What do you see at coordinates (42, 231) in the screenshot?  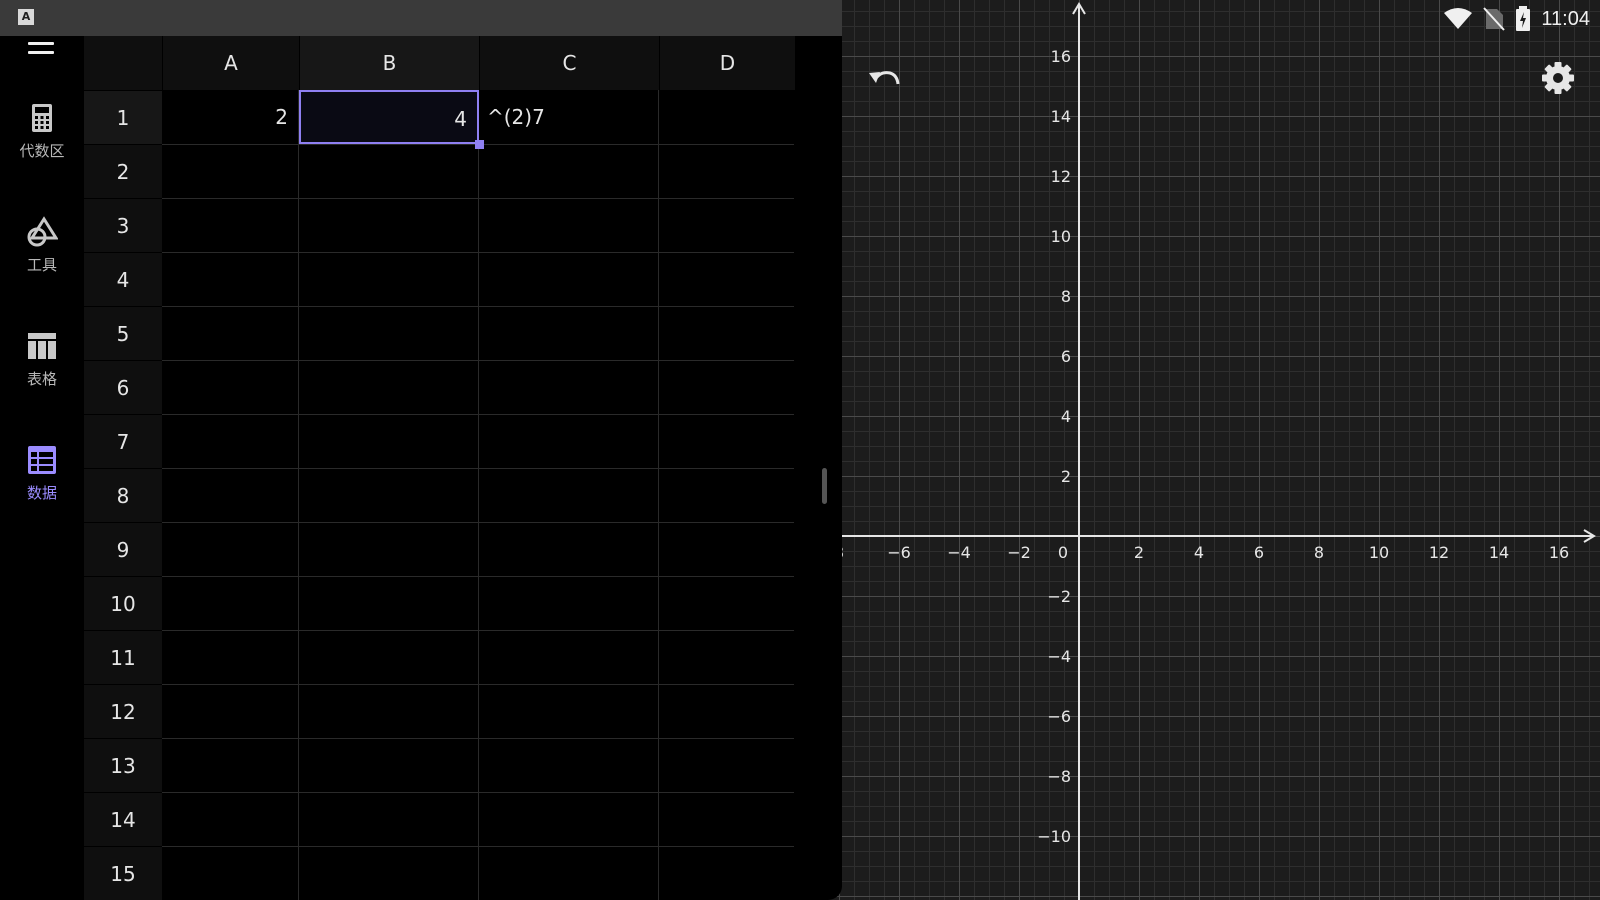 I see `shapes-tool-icon` at bounding box center [42, 231].